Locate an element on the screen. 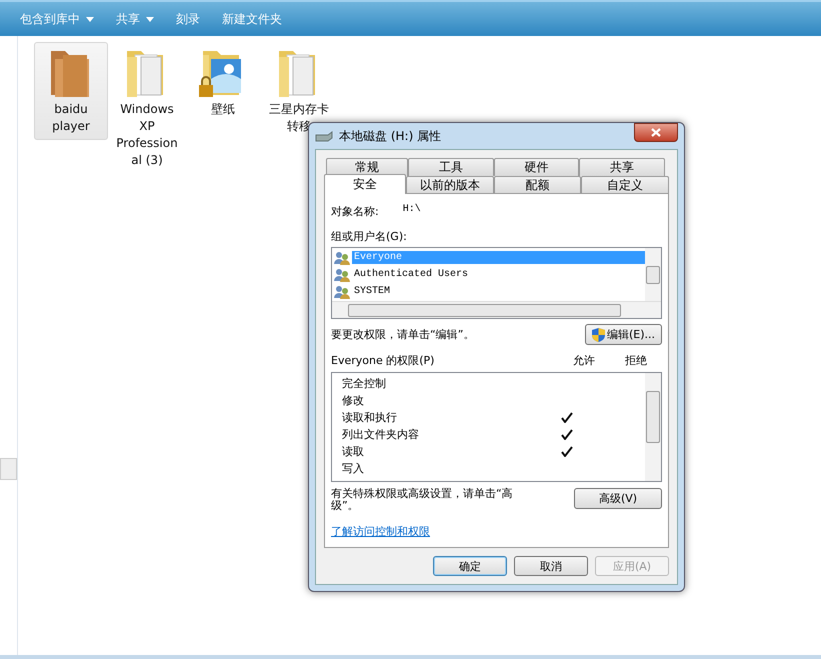 This screenshot has height=659, width=821. drive-icon is located at coordinates (324, 136).